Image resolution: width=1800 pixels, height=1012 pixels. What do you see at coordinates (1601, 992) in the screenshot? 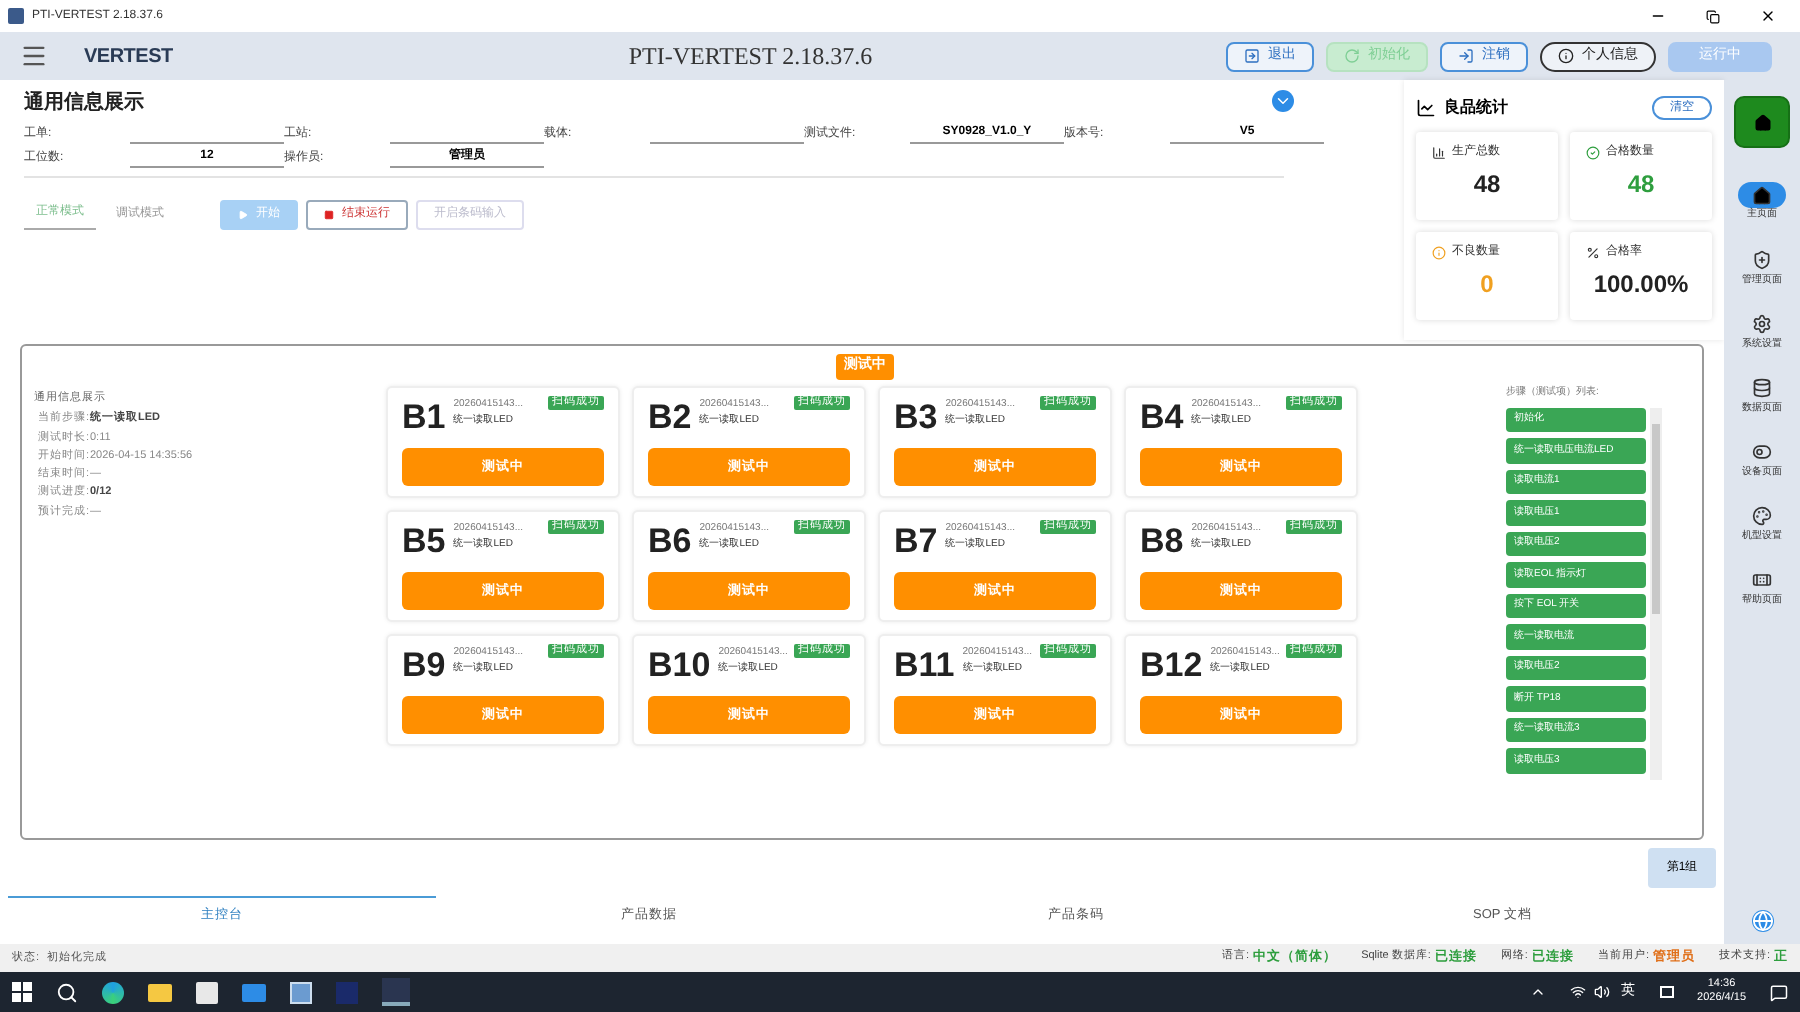
I see `volume-icon` at bounding box center [1601, 992].